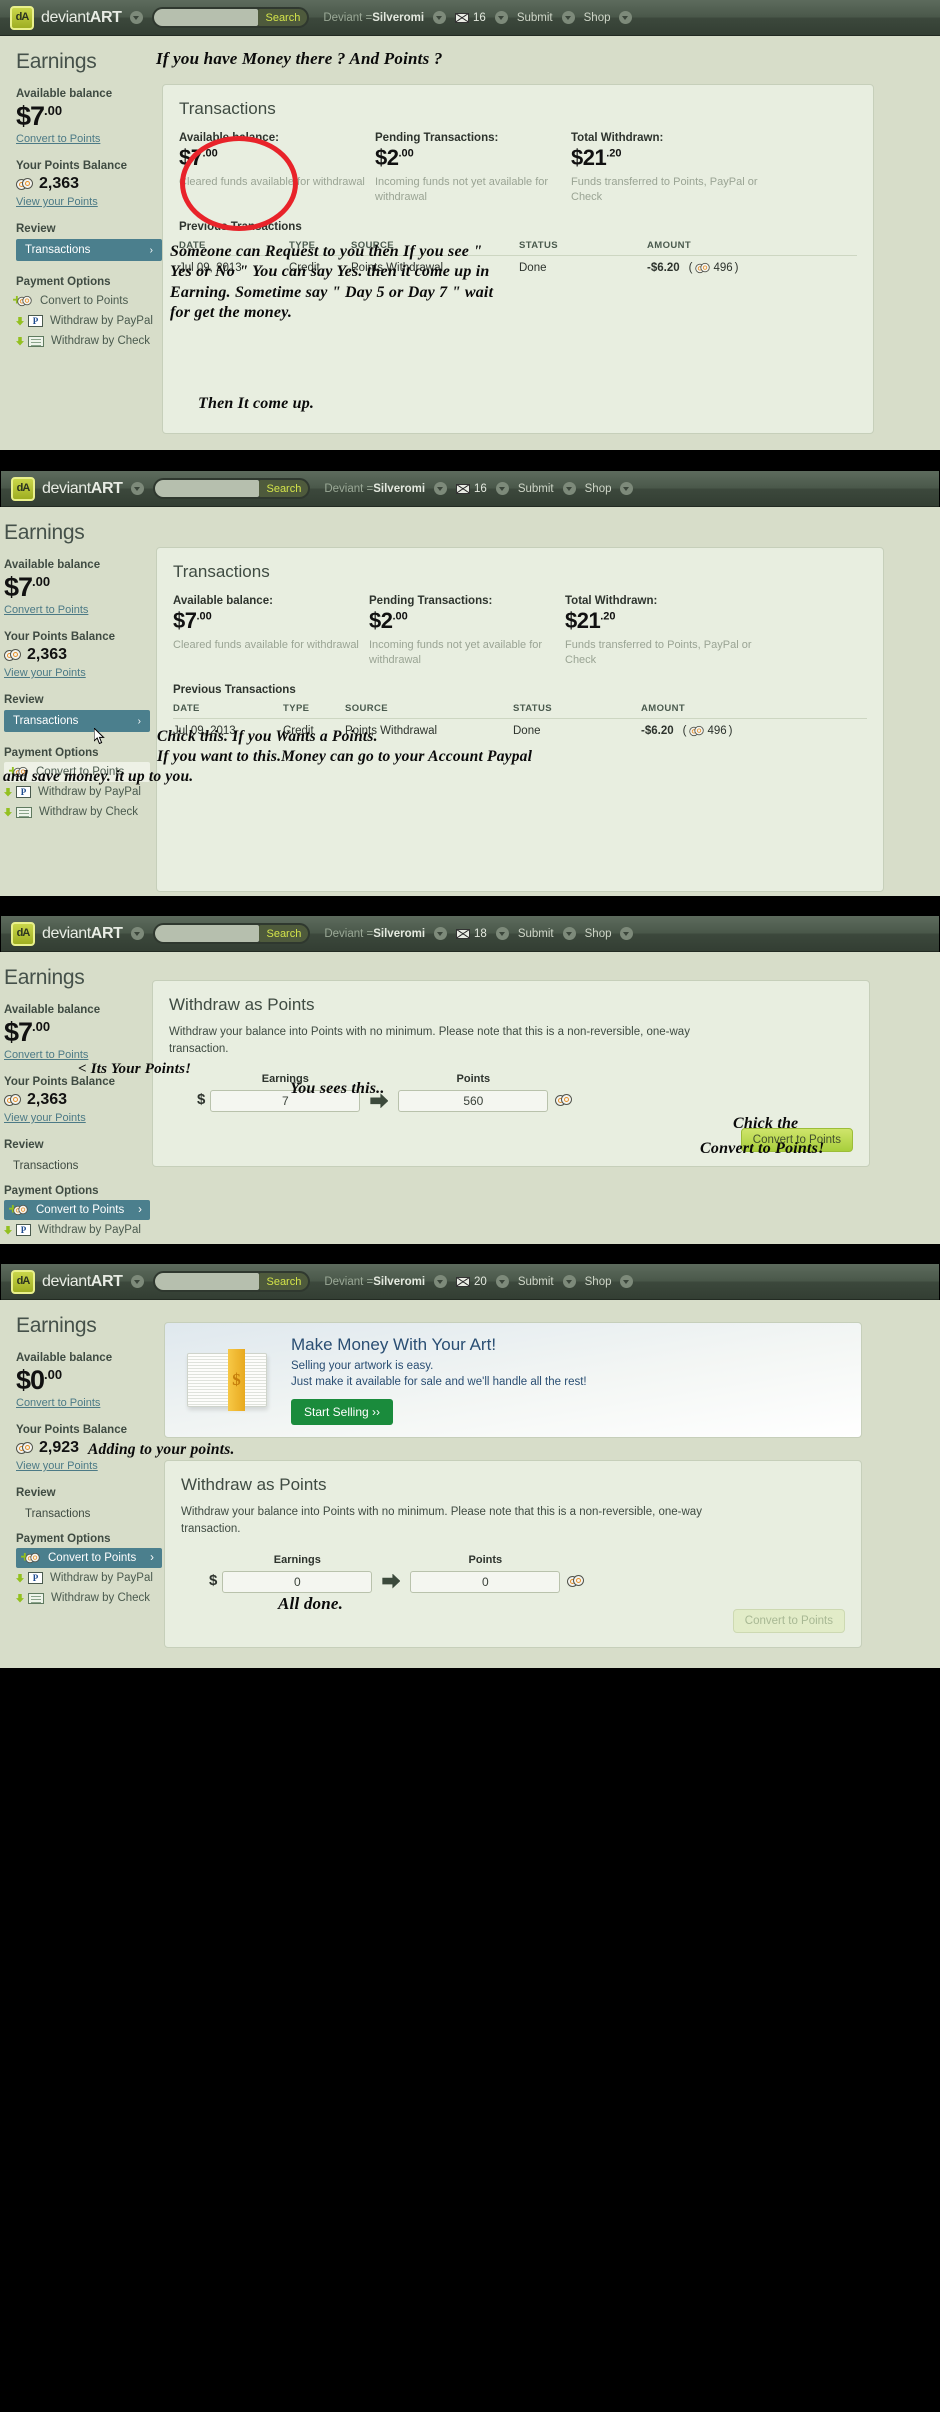  What do you see at coordinates (342, 1412) in the screenshot?
I see `start-selling-button: Start Selling ››` at bounding box center [342, 1412].